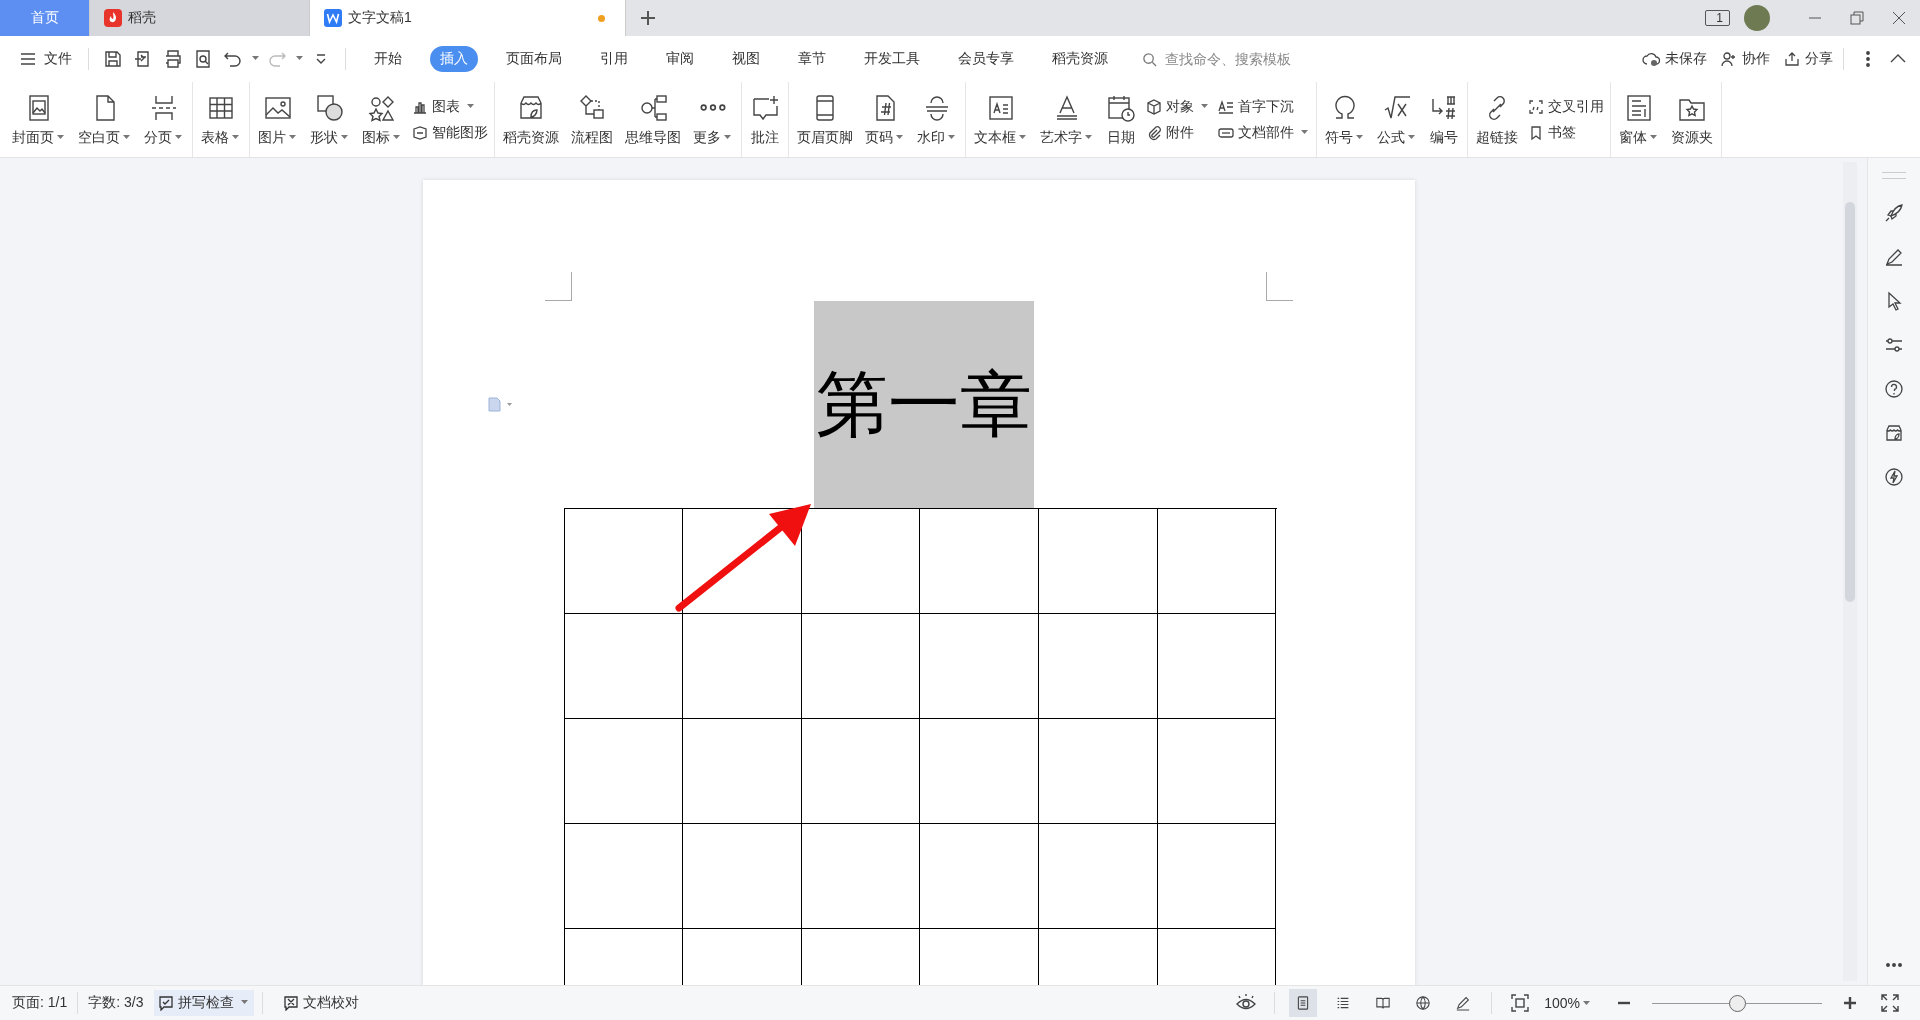 The width and height of the screenshot is (1920, 1020). Describe the element at coordinates (1639, 119) in the screenshot. I see `ribbon-button: 窗体` at that location.